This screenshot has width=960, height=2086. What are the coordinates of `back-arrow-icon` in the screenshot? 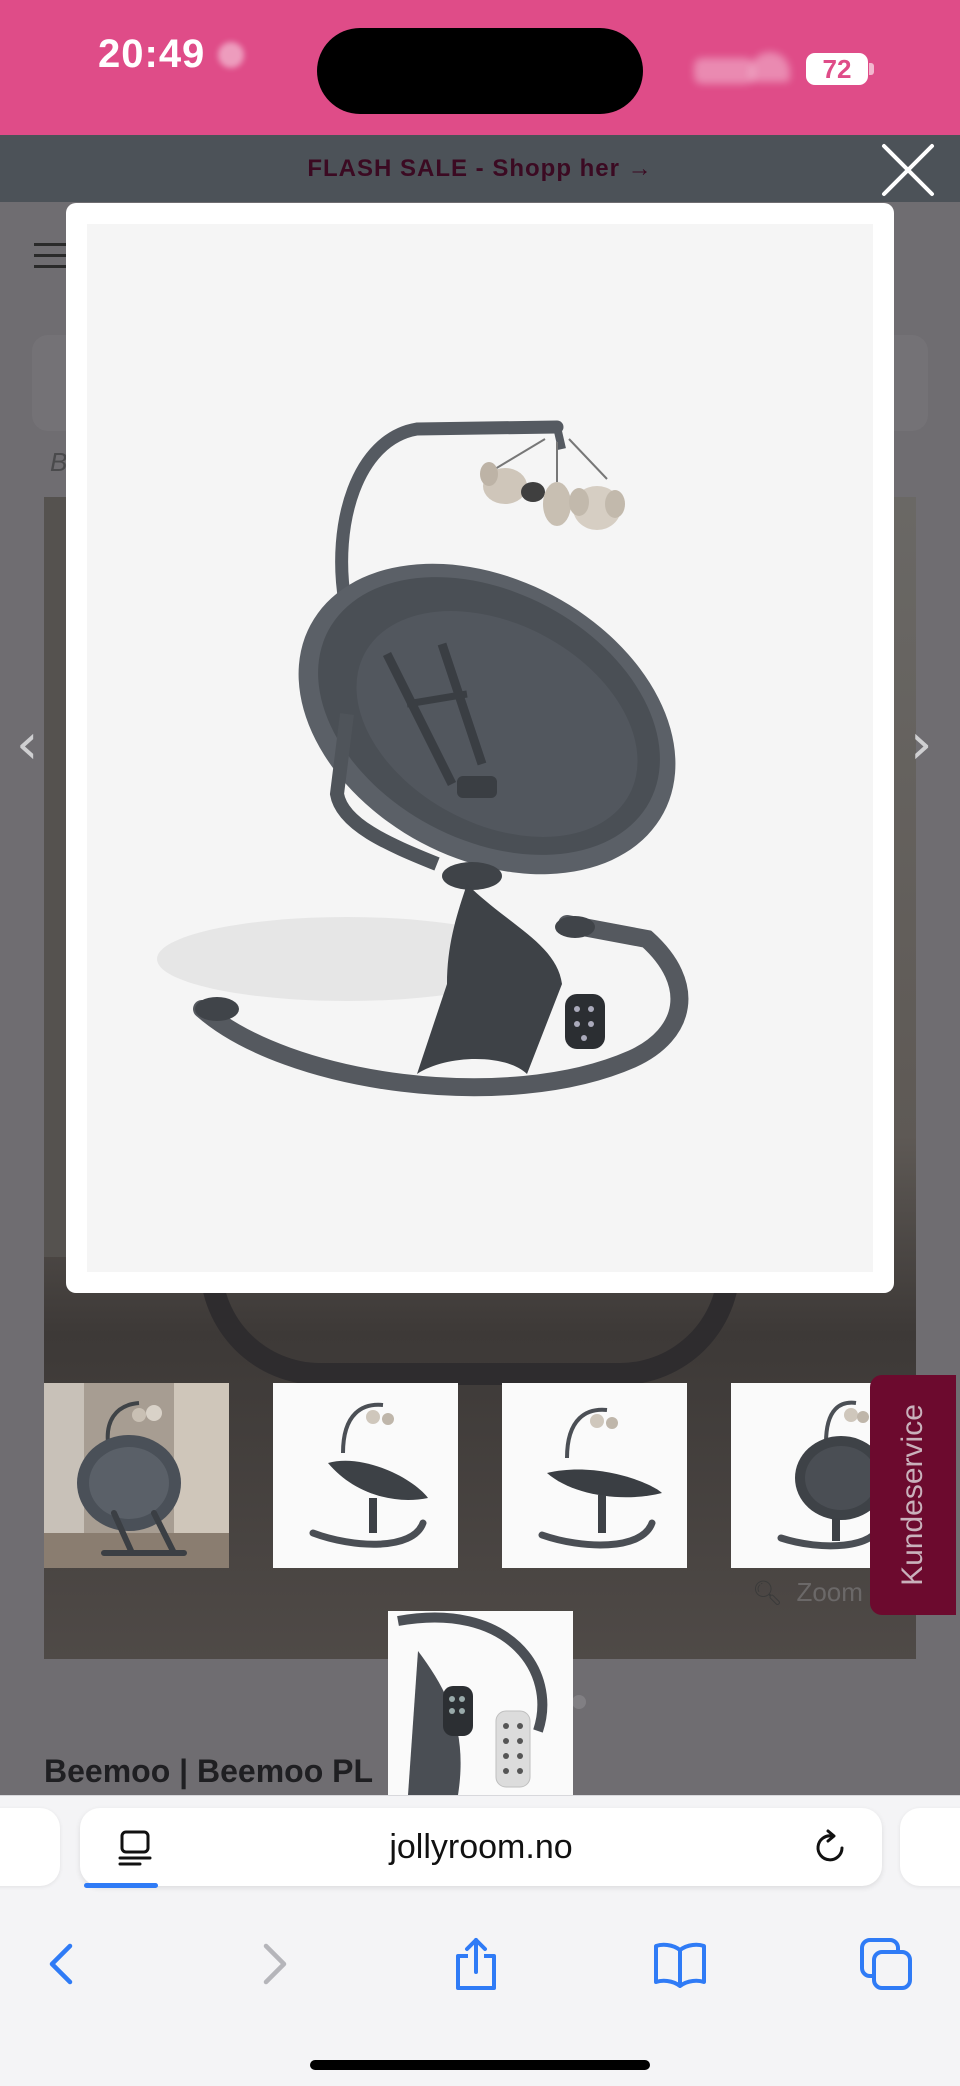 It's located at (62, 1964).